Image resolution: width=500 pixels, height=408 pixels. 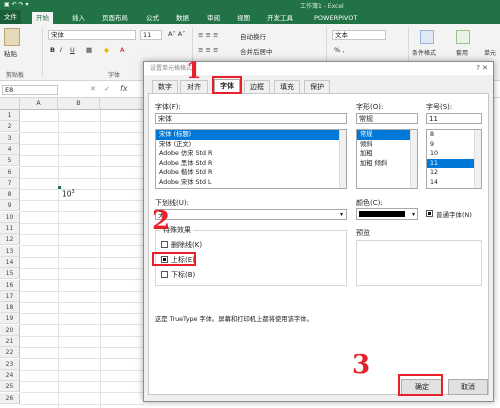 What do you see at coordinates (61, 50) in the screenshot?
I see `italic-icon: I` at bounding box center [61, 50].